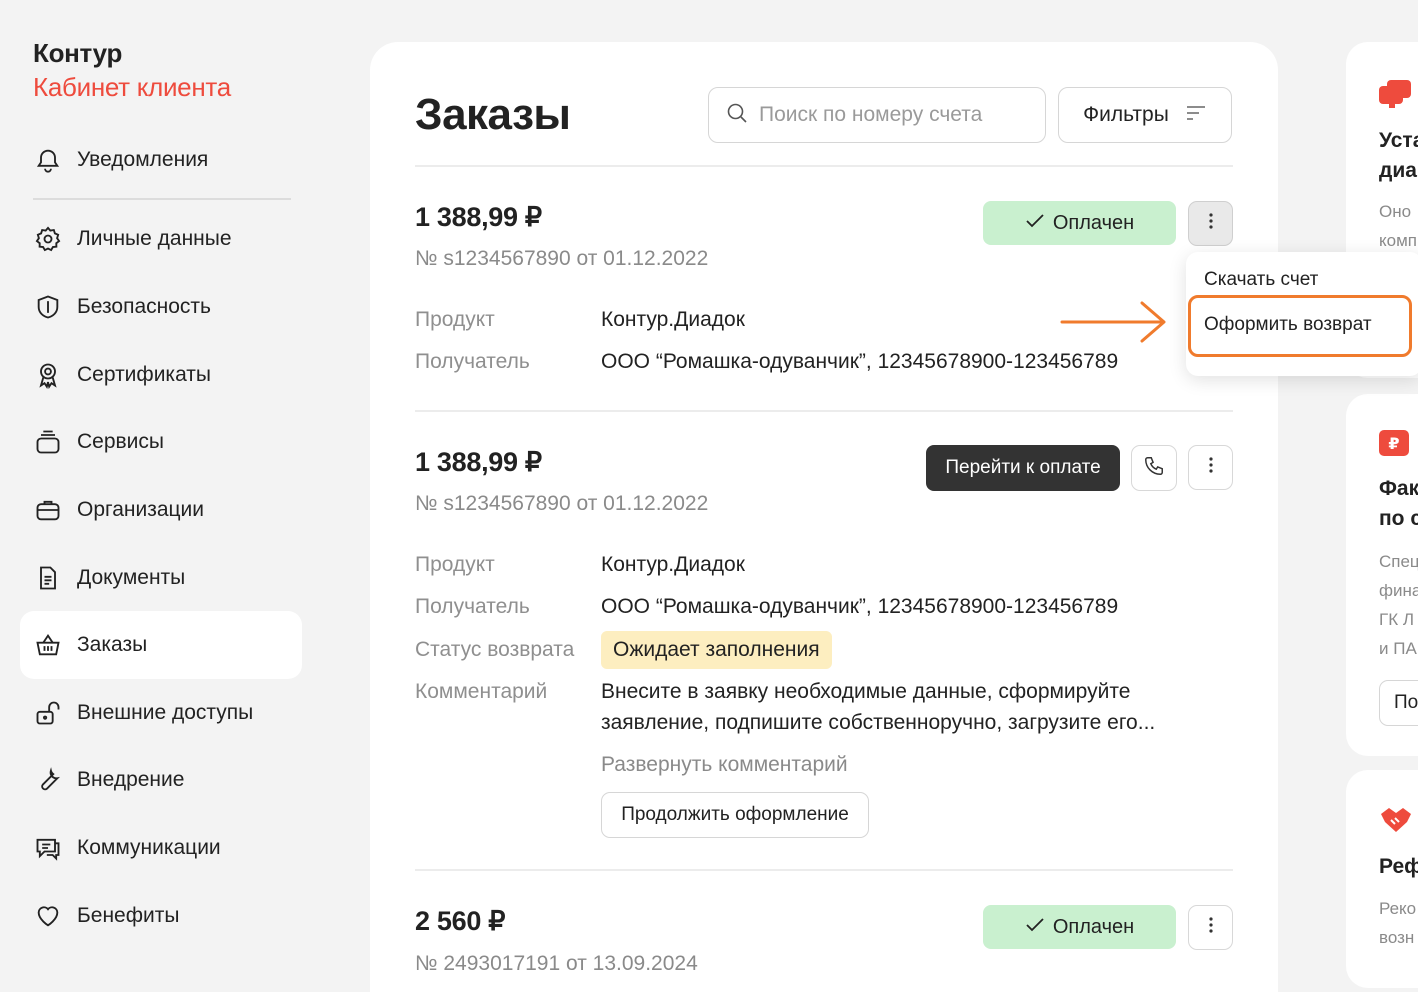 The image size is (1418, 992). What do you see at coordinates (48, 160) in the screenshot?
I see `bell-icon` at bounding box center [48, 160].